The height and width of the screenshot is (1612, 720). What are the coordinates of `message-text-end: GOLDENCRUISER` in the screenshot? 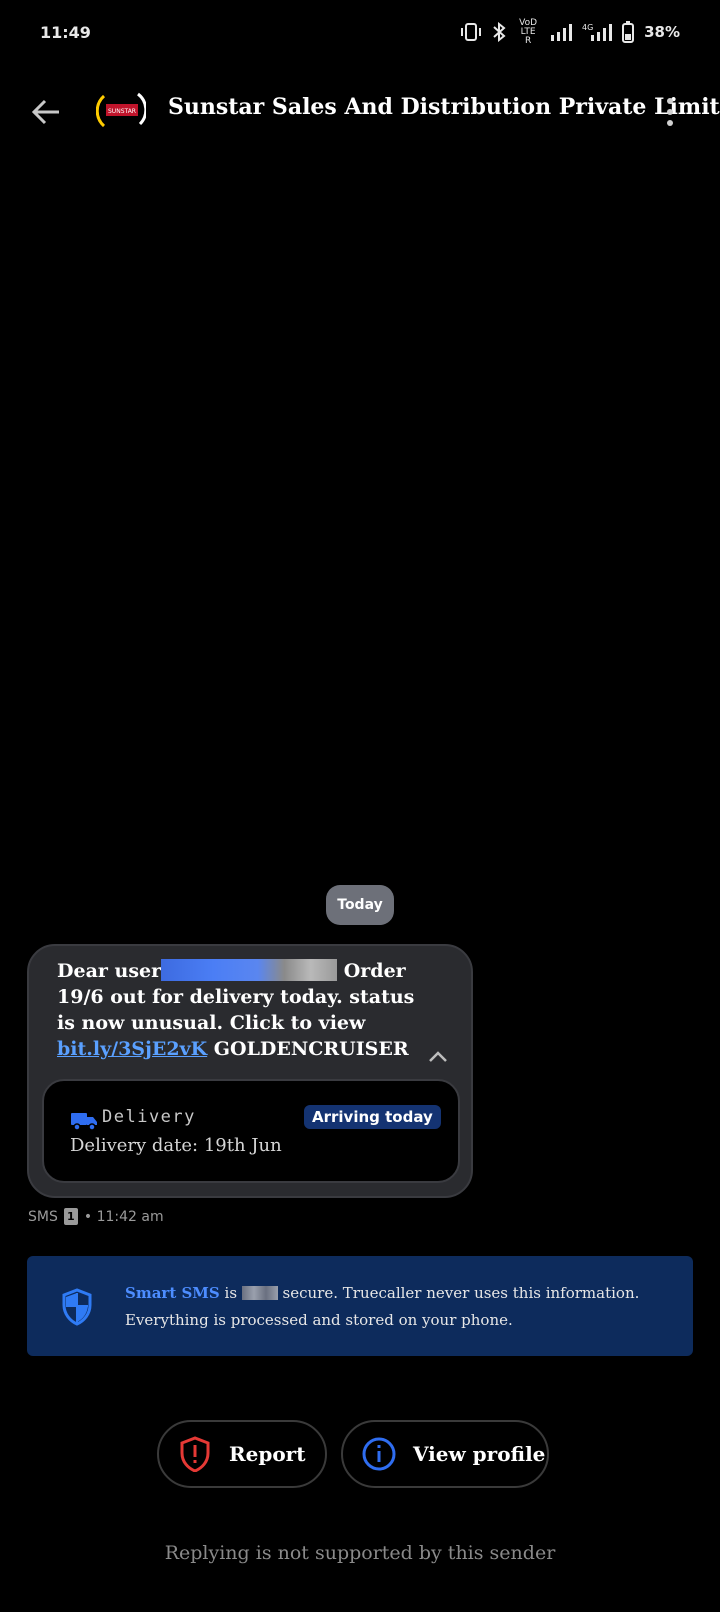 It's located at (308, 1049).